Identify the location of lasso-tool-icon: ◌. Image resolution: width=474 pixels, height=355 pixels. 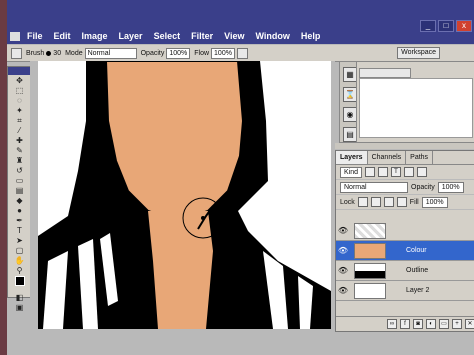
(20, 100).